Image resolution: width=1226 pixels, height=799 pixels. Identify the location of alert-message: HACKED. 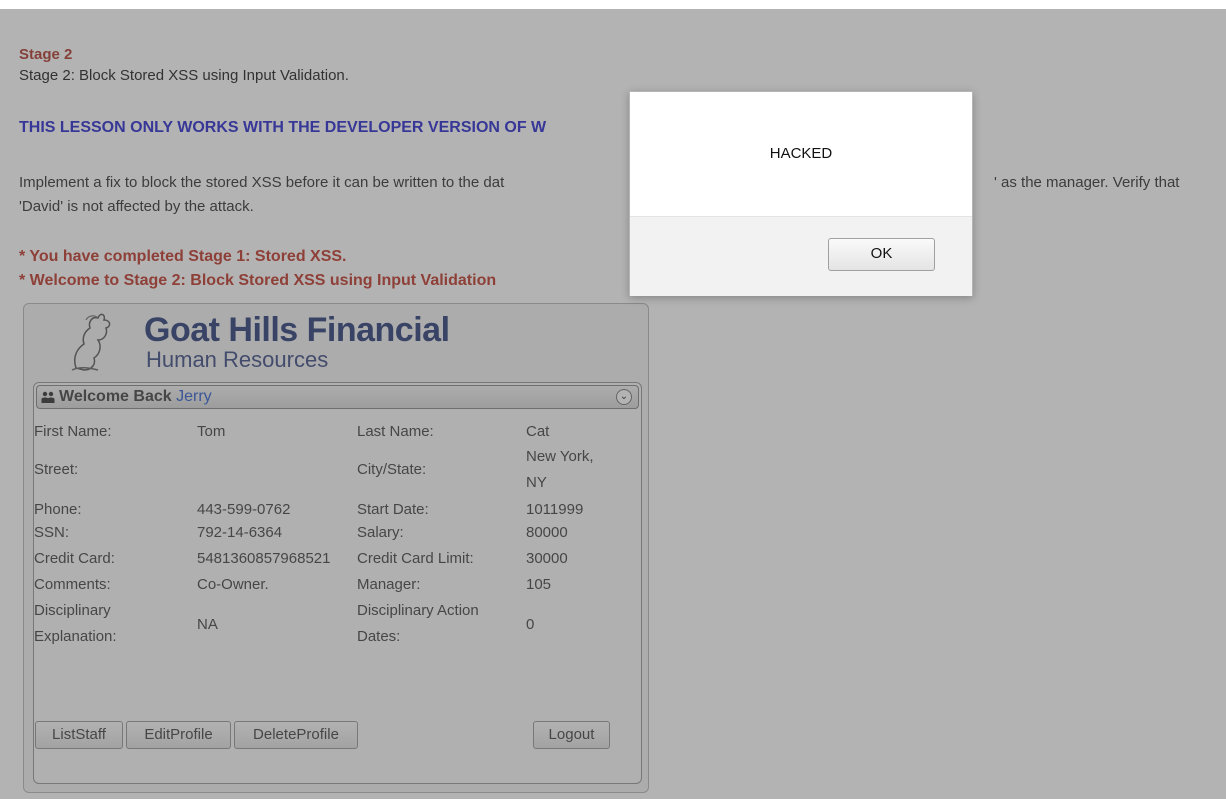
(801, 153).